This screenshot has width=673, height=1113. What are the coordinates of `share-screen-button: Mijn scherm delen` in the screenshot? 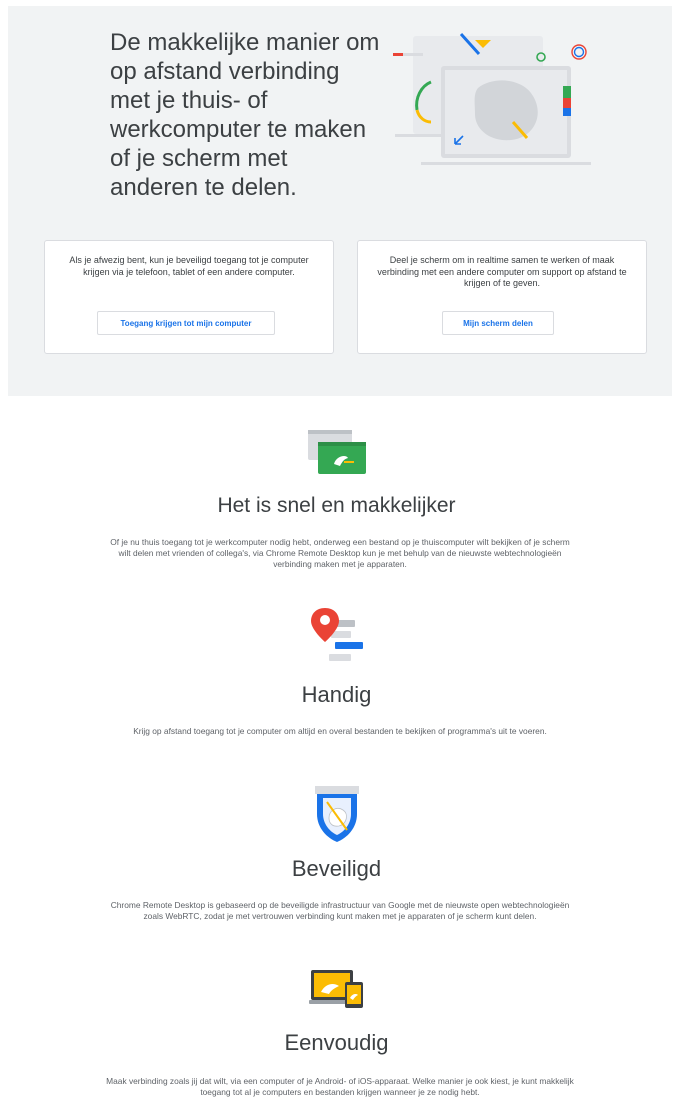 It's located at (498, 323).